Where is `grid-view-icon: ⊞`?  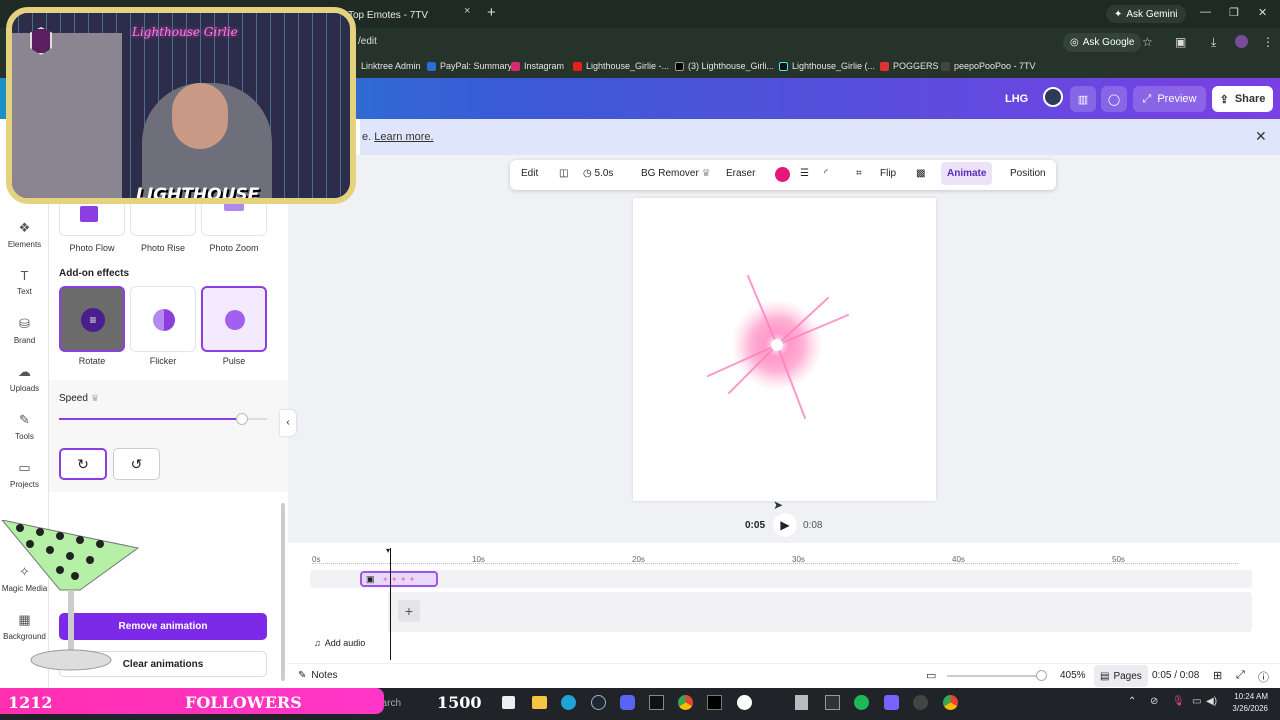
grid-view-icon: ⊞ is located at coordinates (1217, 675).